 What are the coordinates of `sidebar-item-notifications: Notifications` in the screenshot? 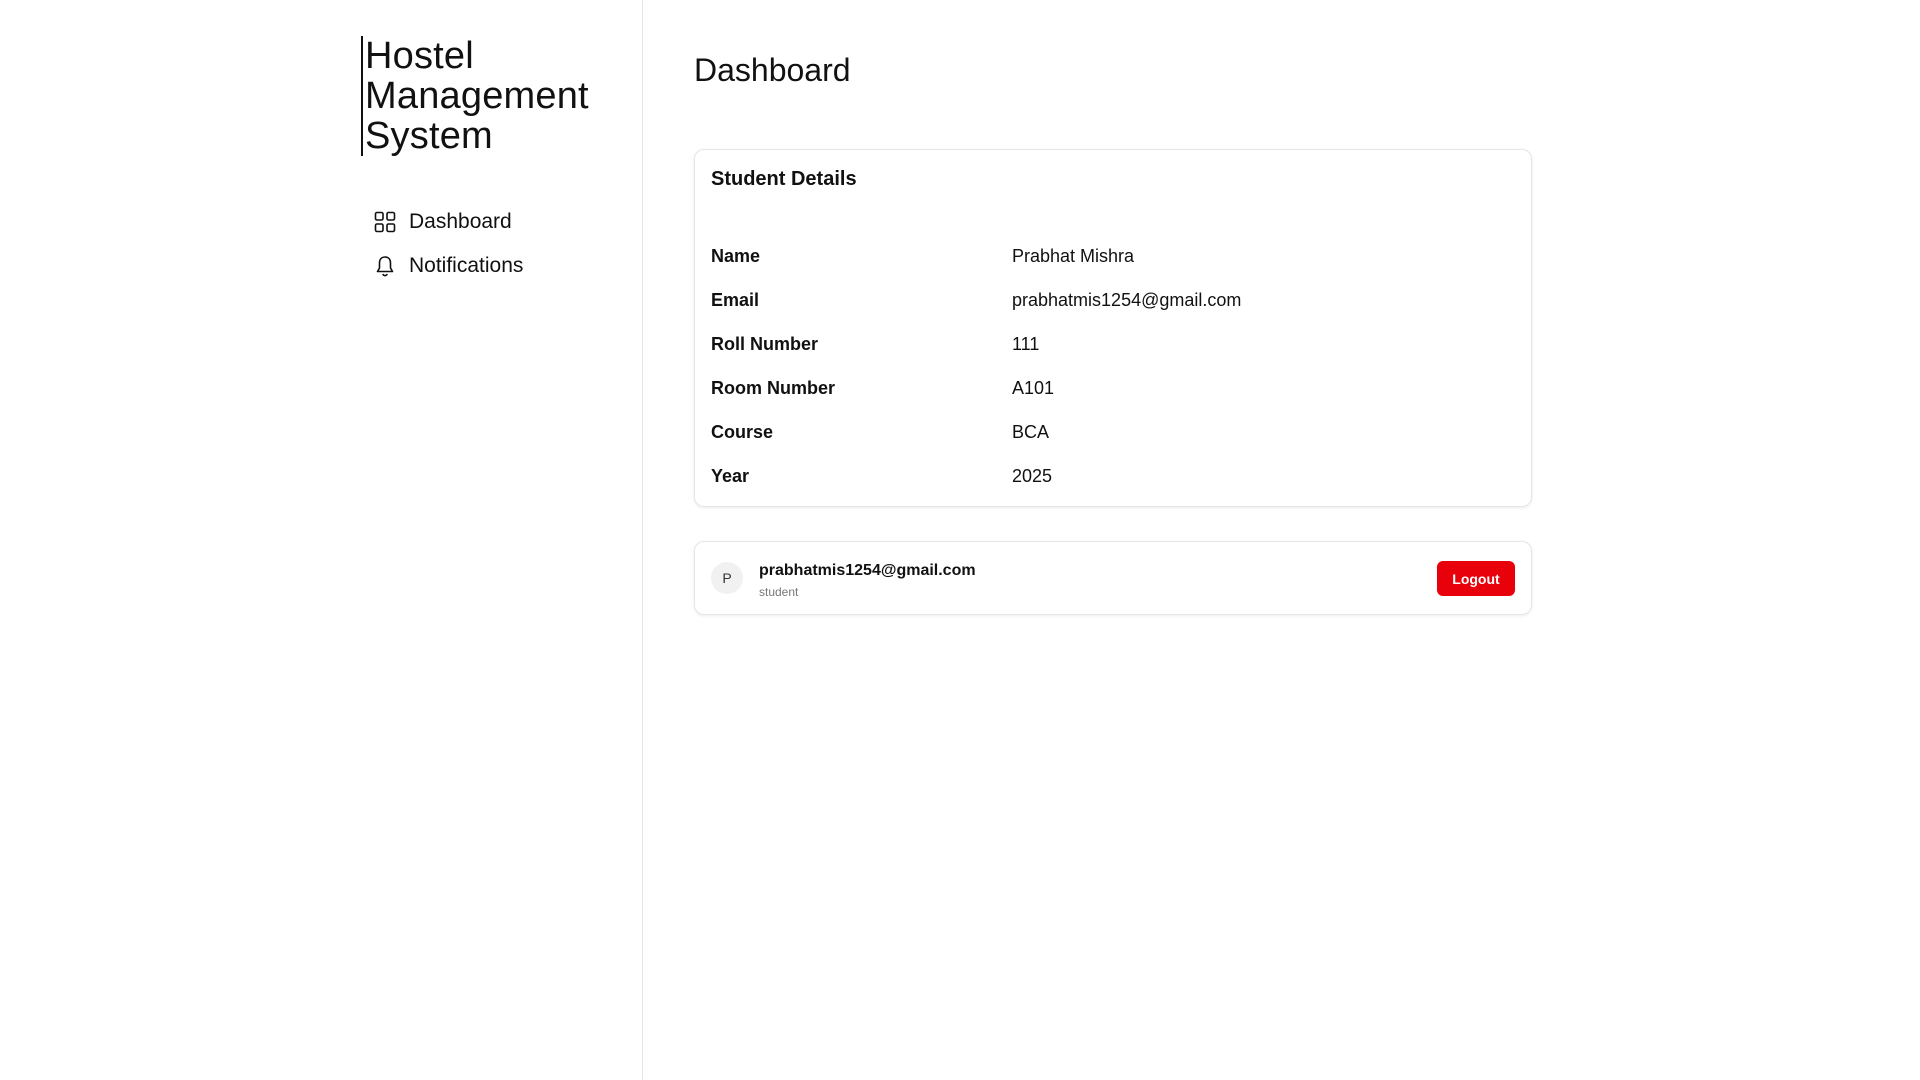 It's located at (498, 266).